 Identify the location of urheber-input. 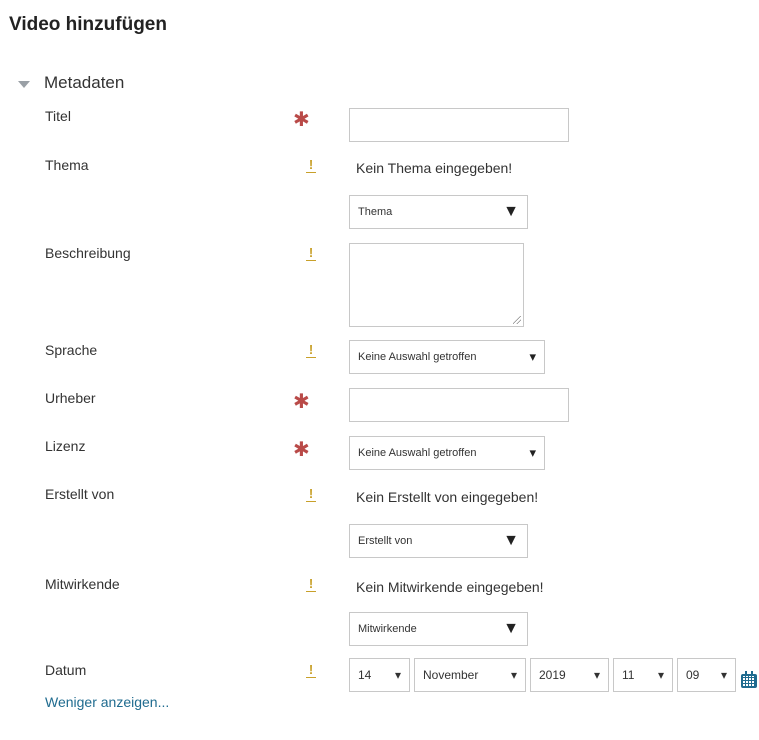
(459, 405).